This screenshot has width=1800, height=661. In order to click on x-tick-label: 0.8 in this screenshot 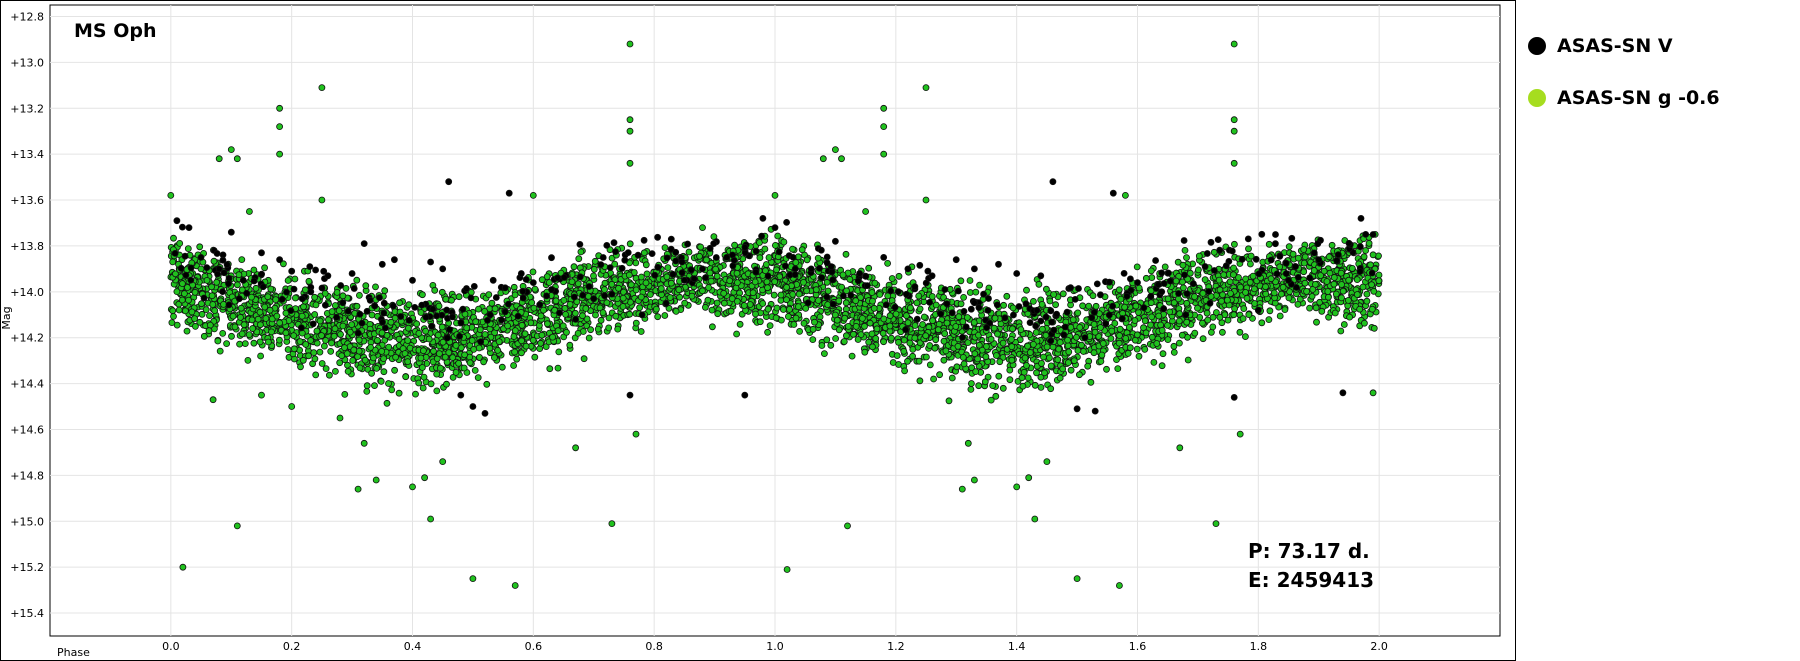, I will do `click(654, 646)`.